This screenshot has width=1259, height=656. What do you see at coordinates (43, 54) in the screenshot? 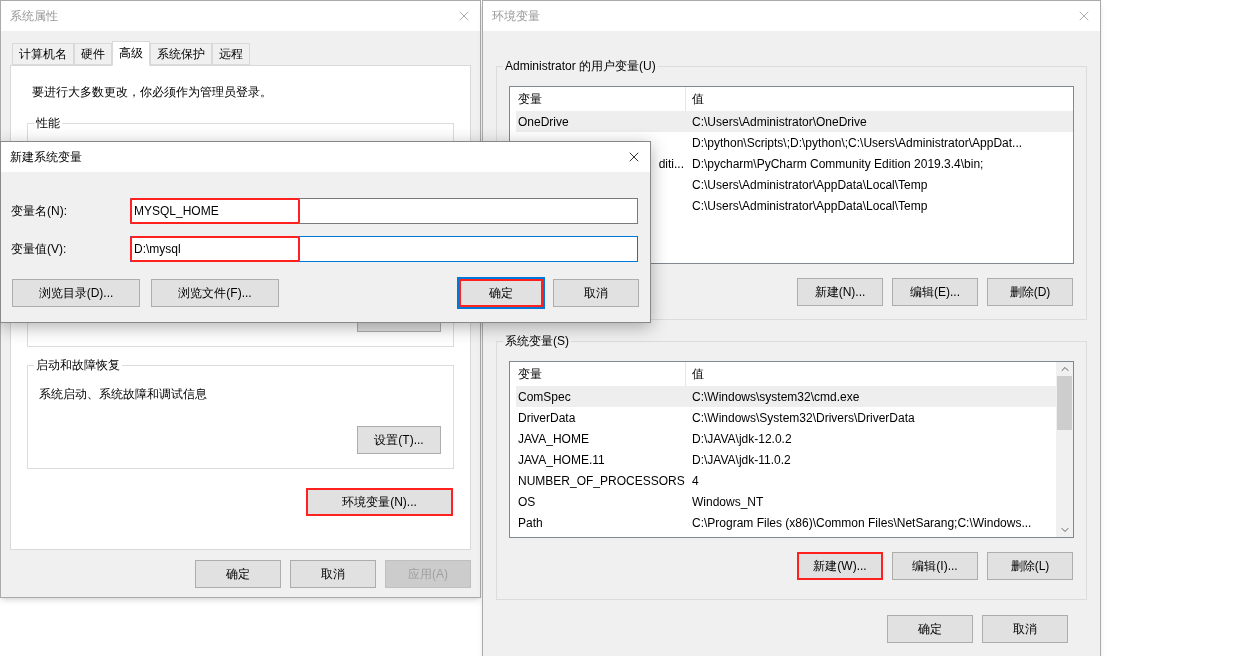
I see `tab: 计算机名` at bounding box center [43, 54].